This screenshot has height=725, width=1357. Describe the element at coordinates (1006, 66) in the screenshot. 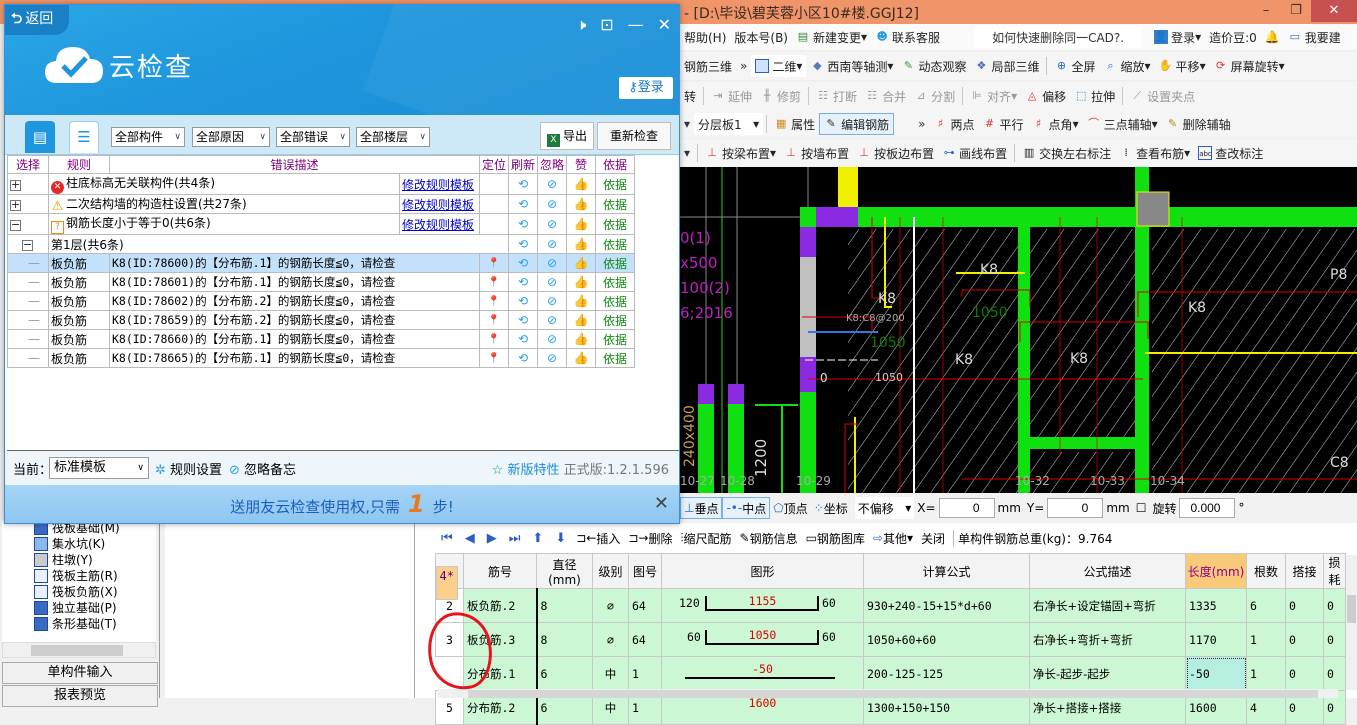

I see `tool-local-3d: ❖ 局部三维` at that location.